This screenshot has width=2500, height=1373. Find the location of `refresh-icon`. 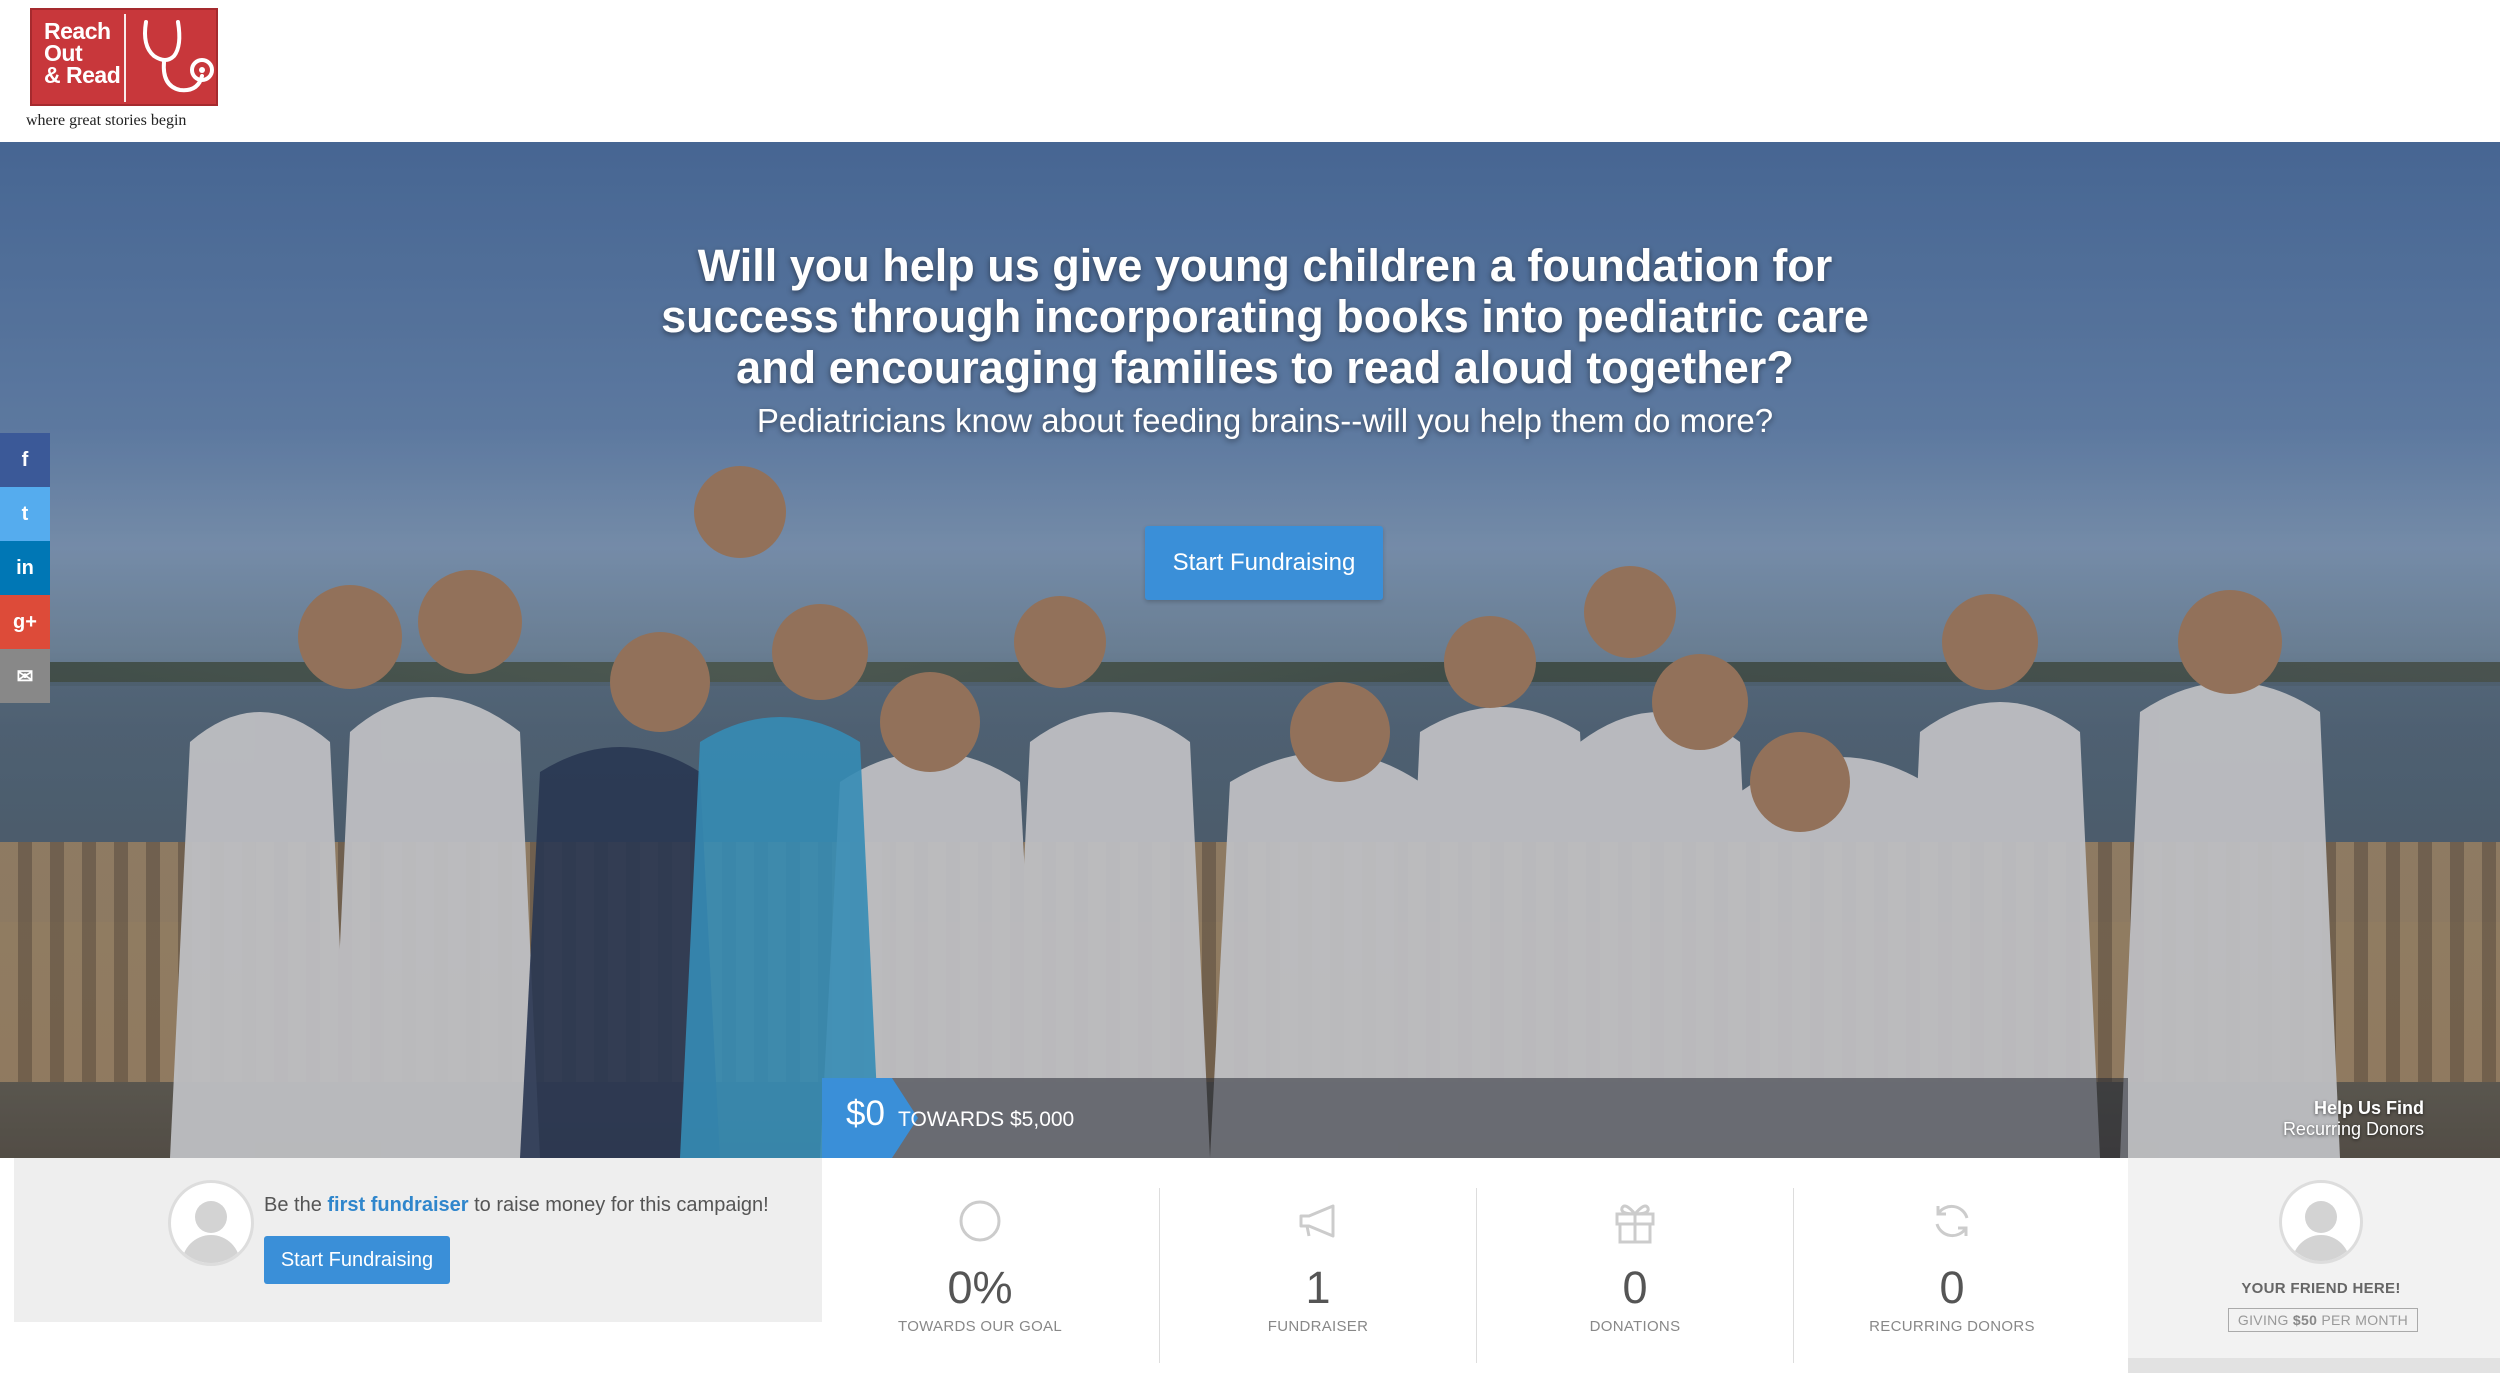

refresh-icon is located at coordinates (1952, 1221).